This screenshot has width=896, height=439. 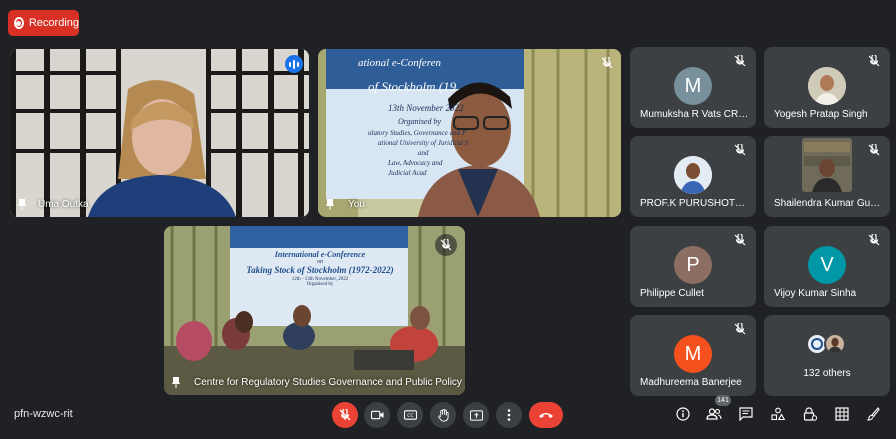 What do you see at coordinates (407, 173) in the screenshot?
I see `banner-line: Judicial Acad` at bounding box center [407, 173].